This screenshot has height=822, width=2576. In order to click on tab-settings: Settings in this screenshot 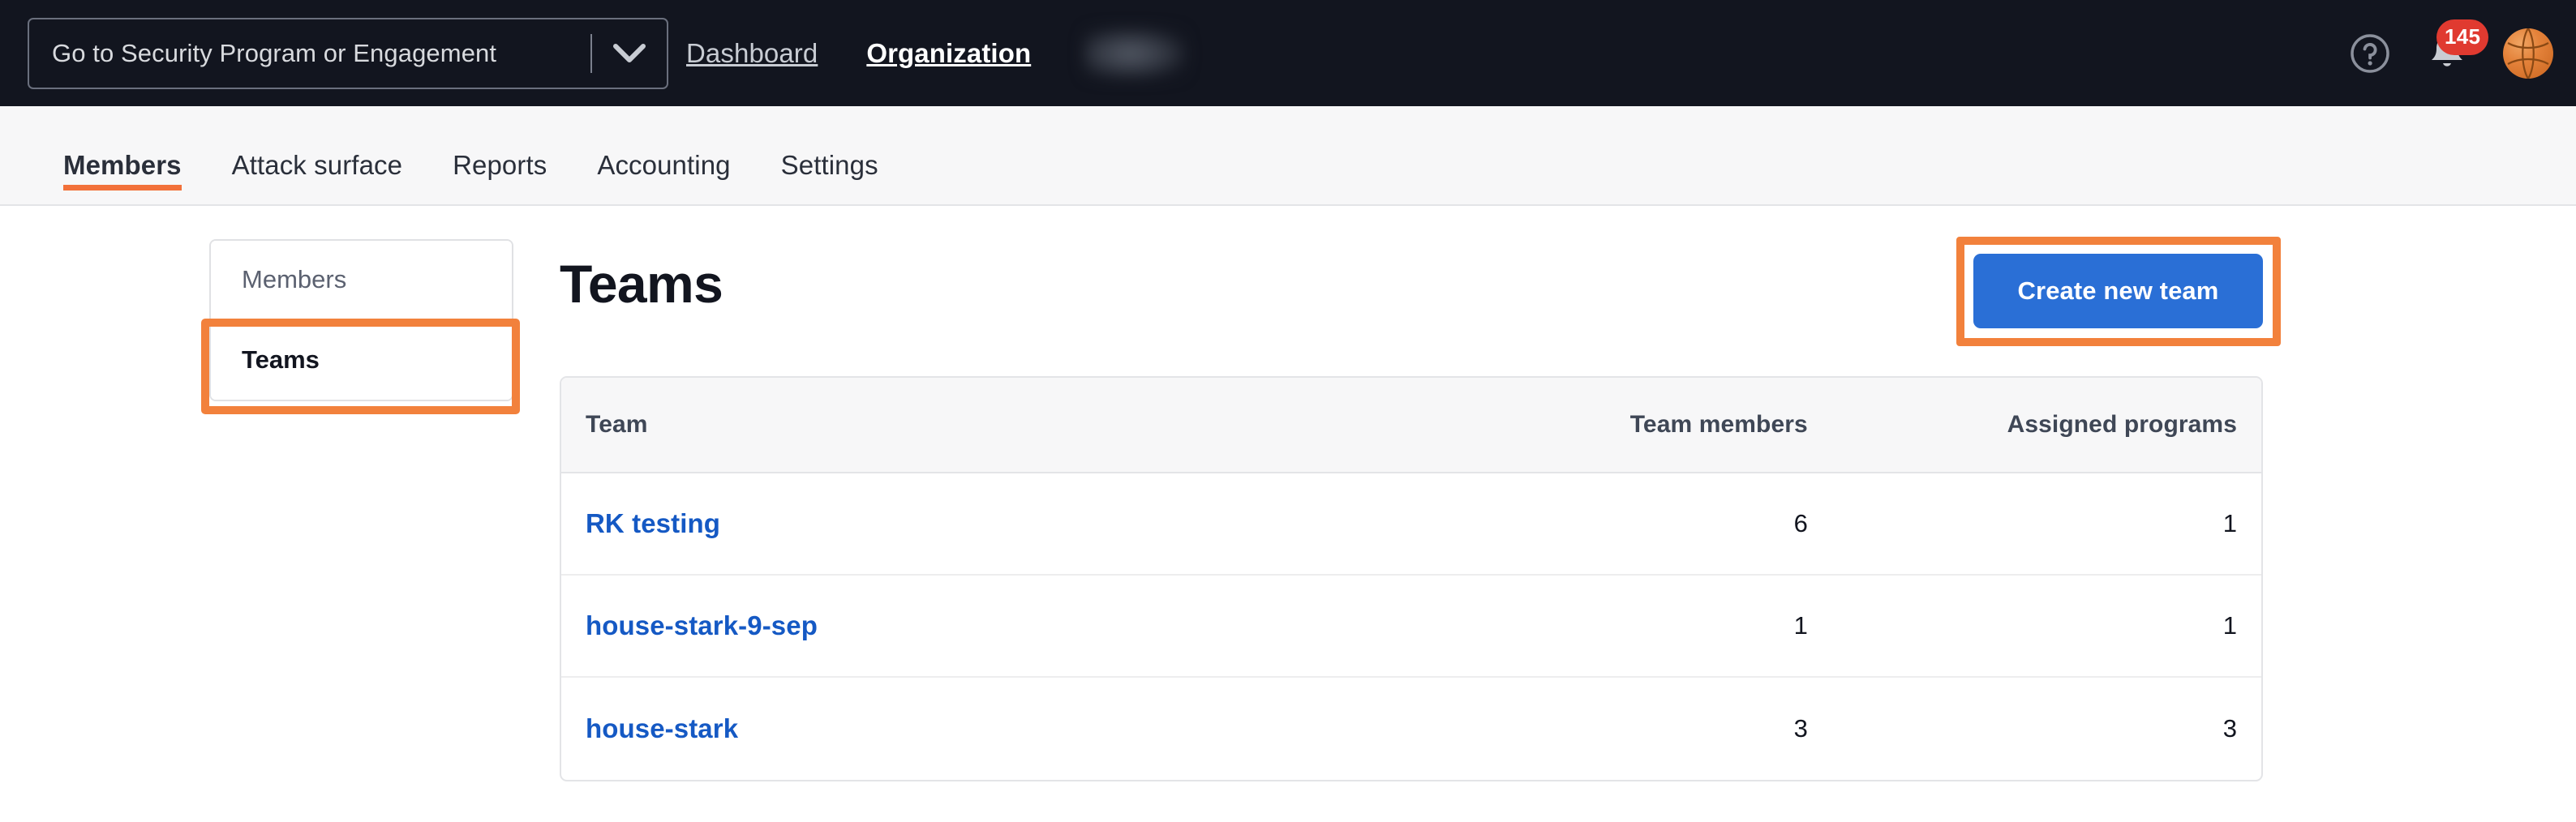, I will do `click(829, 143)`.